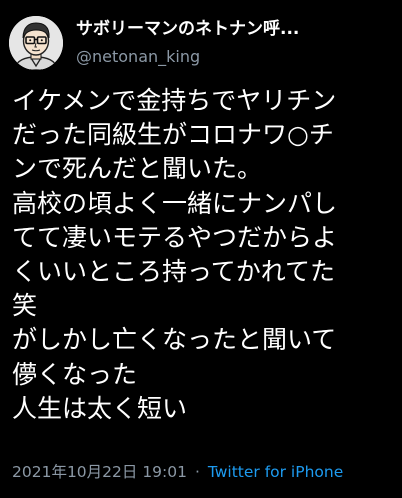 The height and width of the screenshot is (498, 402). What do you see at coordinates (174, 340) in the screenshot?
I see `tweet-text-line: がしかし亡くなったと聞いて` at bounding box center [174, 340].